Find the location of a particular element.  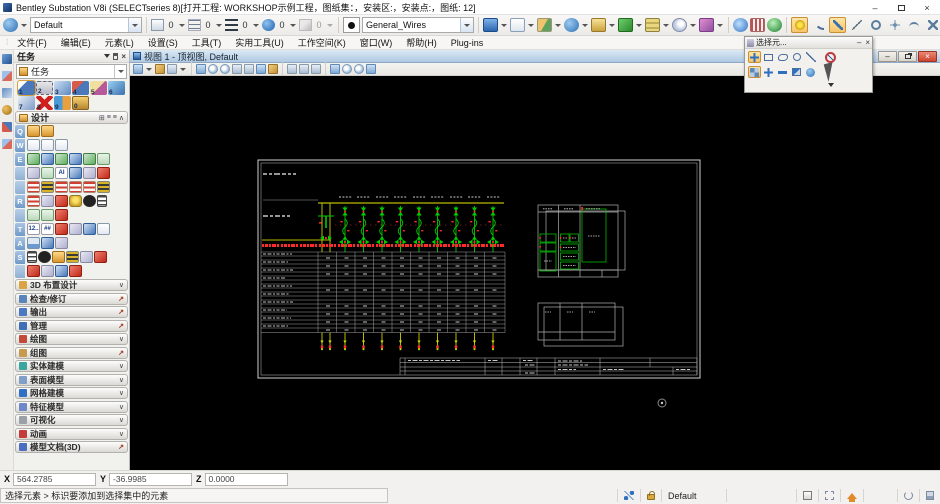

add-tool is located at coordinates (33, 215).